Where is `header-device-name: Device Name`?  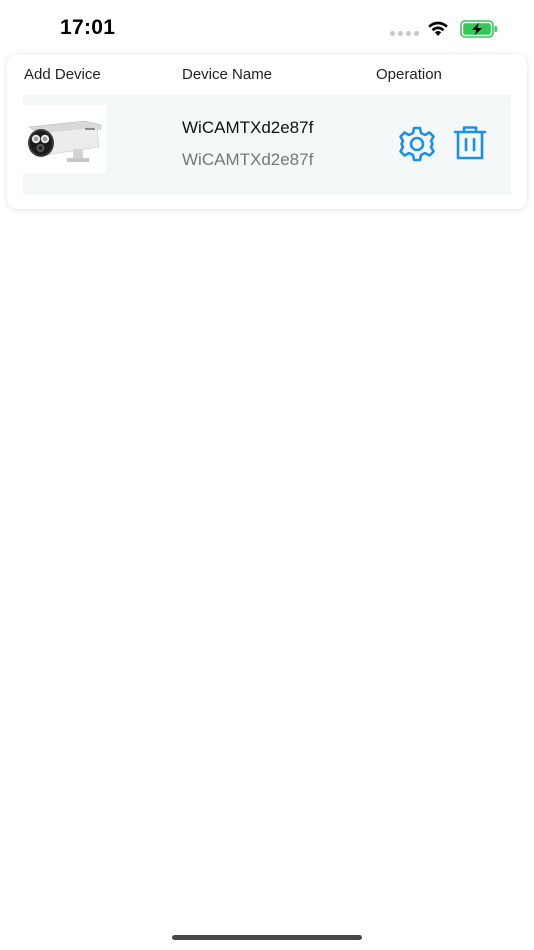 header-device-name: Device Name is located at coordinates (227, 74).